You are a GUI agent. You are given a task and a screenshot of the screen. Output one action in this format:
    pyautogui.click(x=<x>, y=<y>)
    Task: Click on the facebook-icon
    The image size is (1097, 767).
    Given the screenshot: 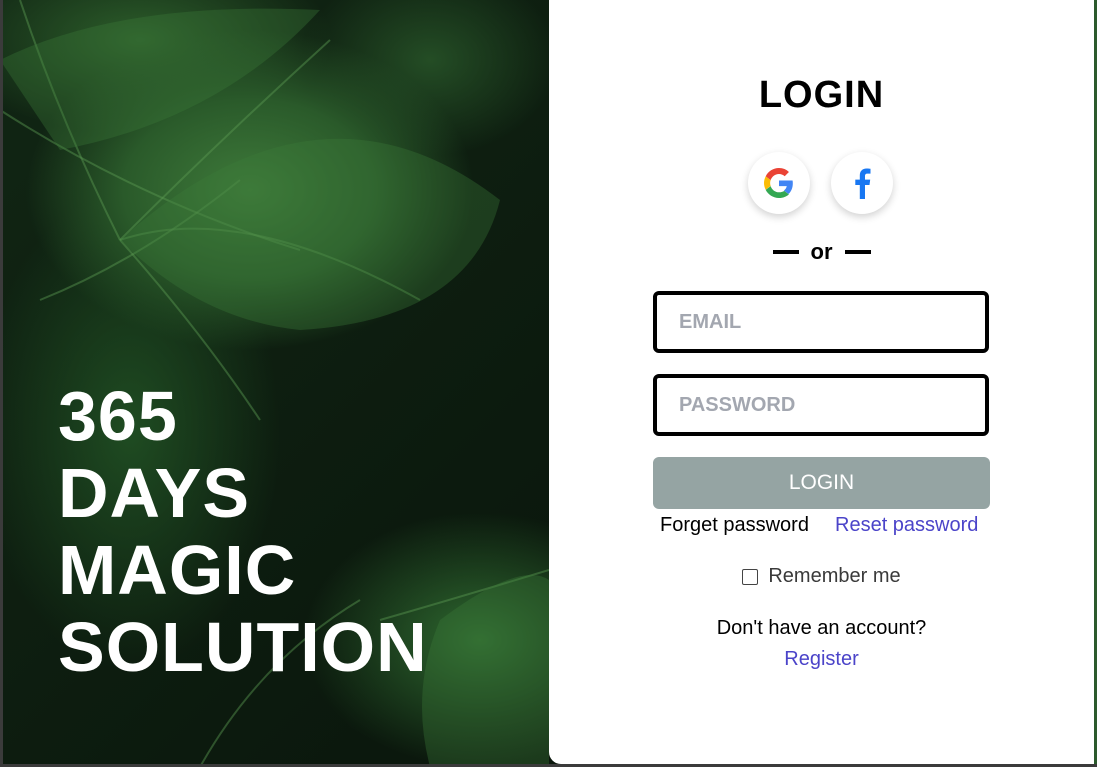 What is the action you would take?
    pyautogui.click(x=863, y=183)
    